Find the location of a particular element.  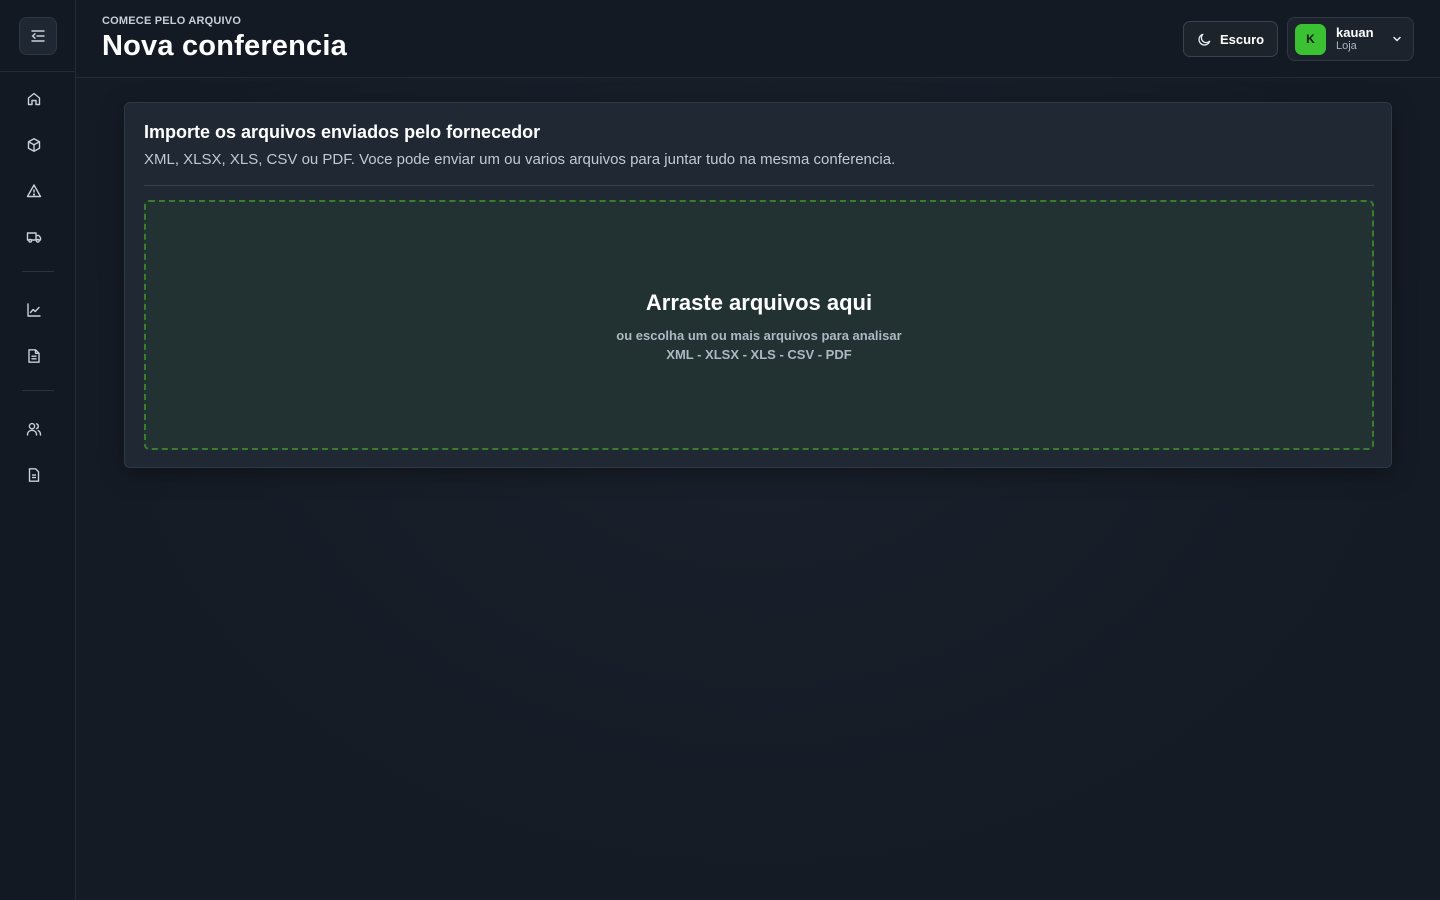

dropzone-formats: XML - XLSX - XLS - CSV - PDF is located at coordinates (759, 354).